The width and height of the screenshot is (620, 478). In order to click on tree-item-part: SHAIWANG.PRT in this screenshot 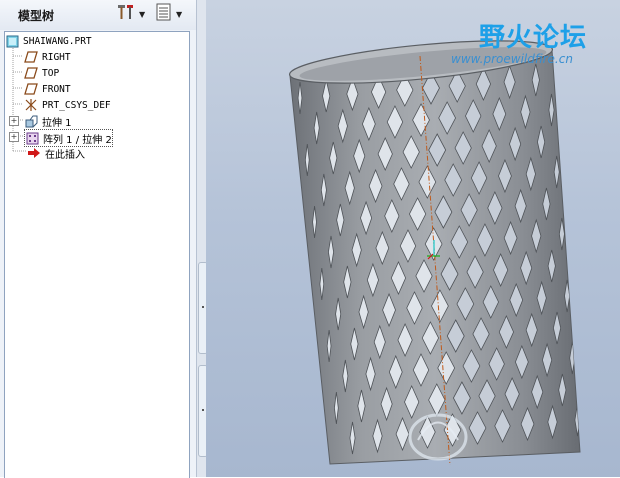, I will do `click(48, 41)`.